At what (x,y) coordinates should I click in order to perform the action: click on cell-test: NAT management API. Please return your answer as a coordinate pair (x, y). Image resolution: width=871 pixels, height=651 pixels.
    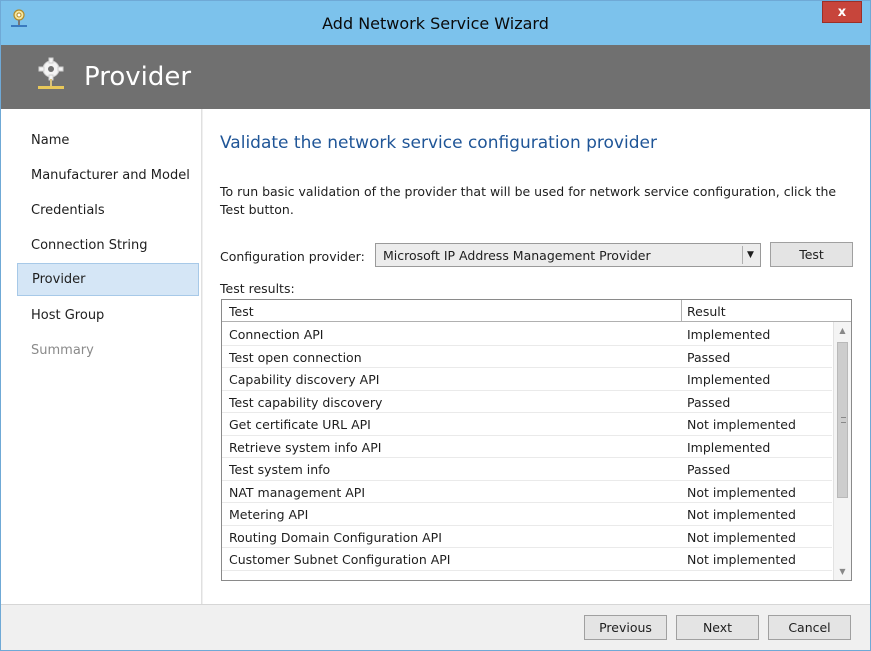
    Looking at the image, I should click on (297, 492).